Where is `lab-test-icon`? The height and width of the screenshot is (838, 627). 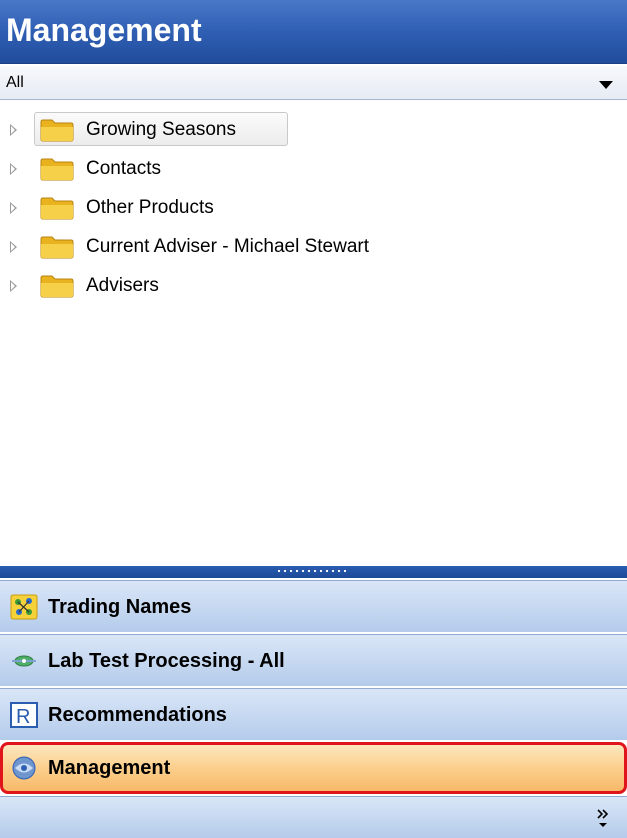
lab-test-icon is located at coordinates (24, 661).